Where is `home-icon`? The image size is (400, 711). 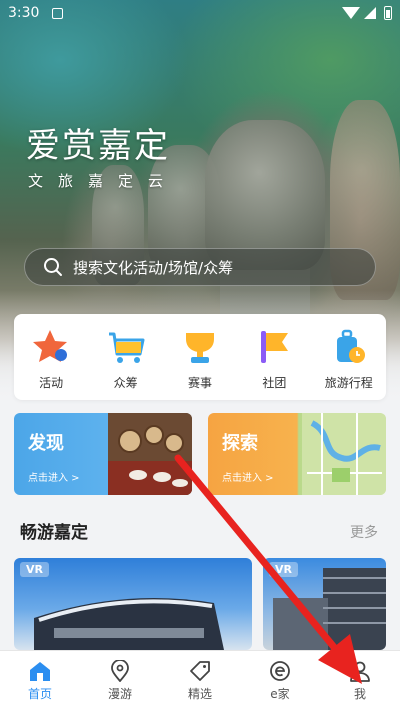
home-icon is located at coordinates (40, 671).